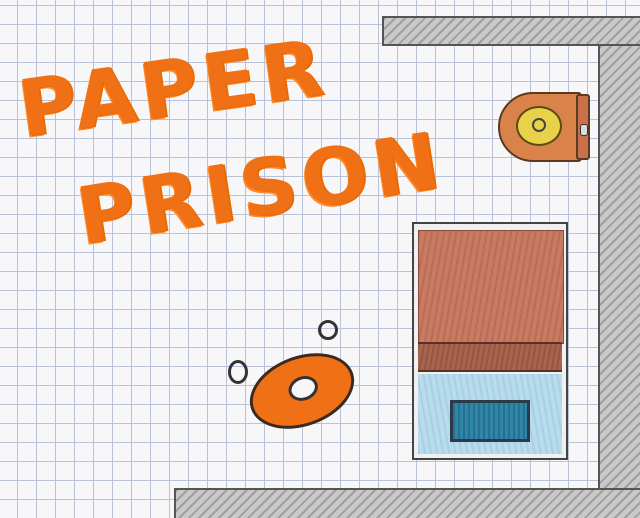 The image size is (640, 518). Describe the element at coordinates (490, 357) in the screenshot. I see `bed-blanket-fold` at that location.